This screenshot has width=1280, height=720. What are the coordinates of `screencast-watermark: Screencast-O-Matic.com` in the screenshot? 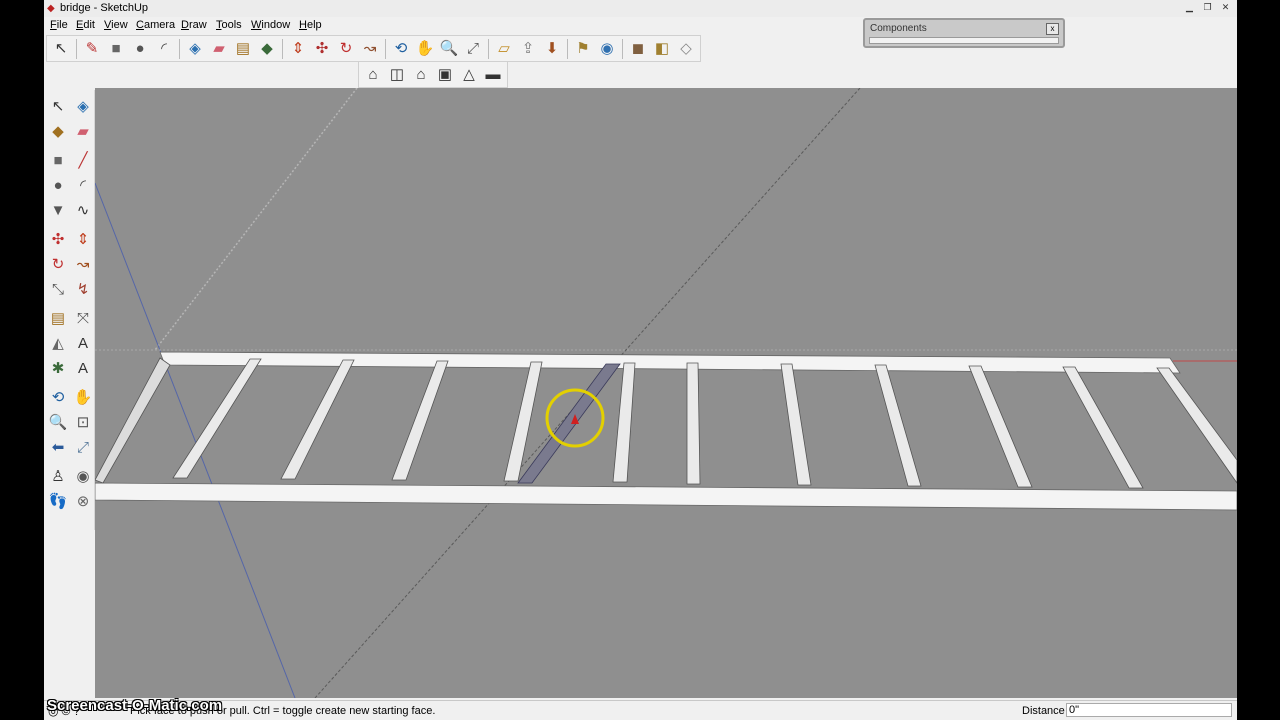 It's located at (135, 705).